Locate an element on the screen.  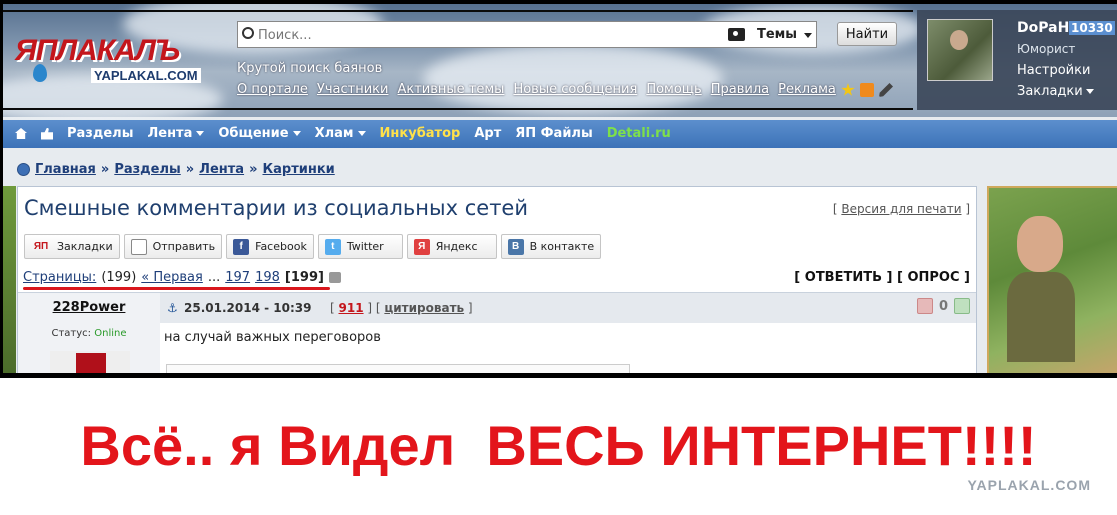
share-label: Twitter is located at coordinates (365, 246).